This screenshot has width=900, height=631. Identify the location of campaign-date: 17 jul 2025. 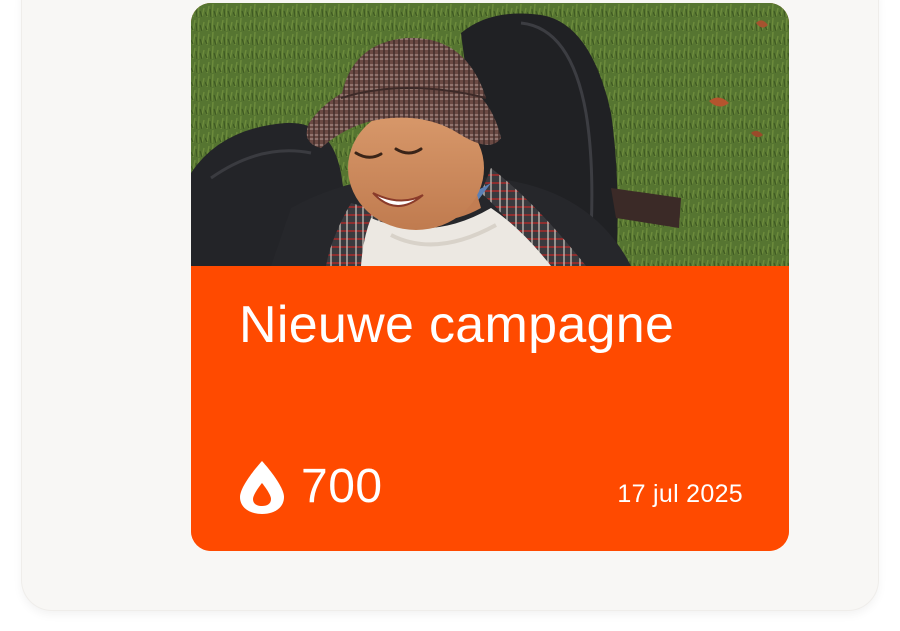
(680, 494).